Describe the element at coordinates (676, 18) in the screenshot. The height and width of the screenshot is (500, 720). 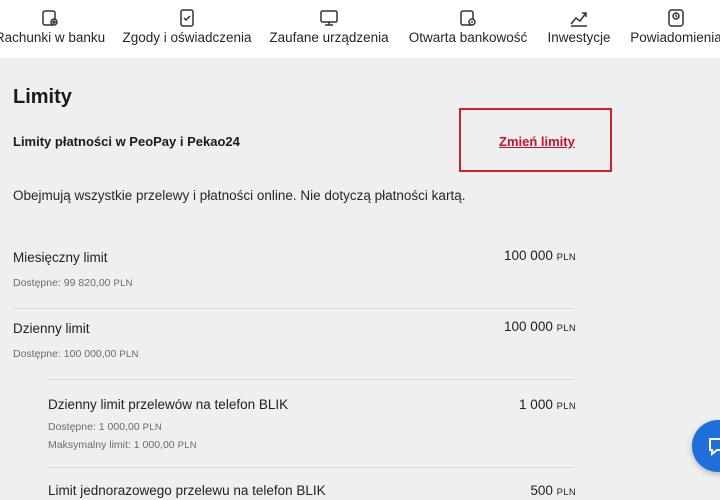
I see `notifications-icon` at that location.